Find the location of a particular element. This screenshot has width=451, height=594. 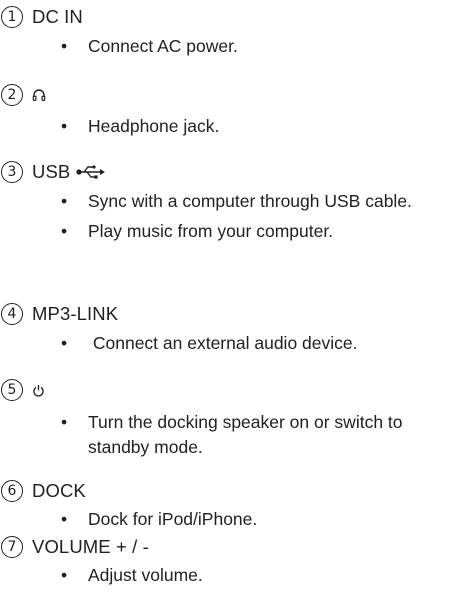

item-number: 4 is located at coordinates (12, 314).